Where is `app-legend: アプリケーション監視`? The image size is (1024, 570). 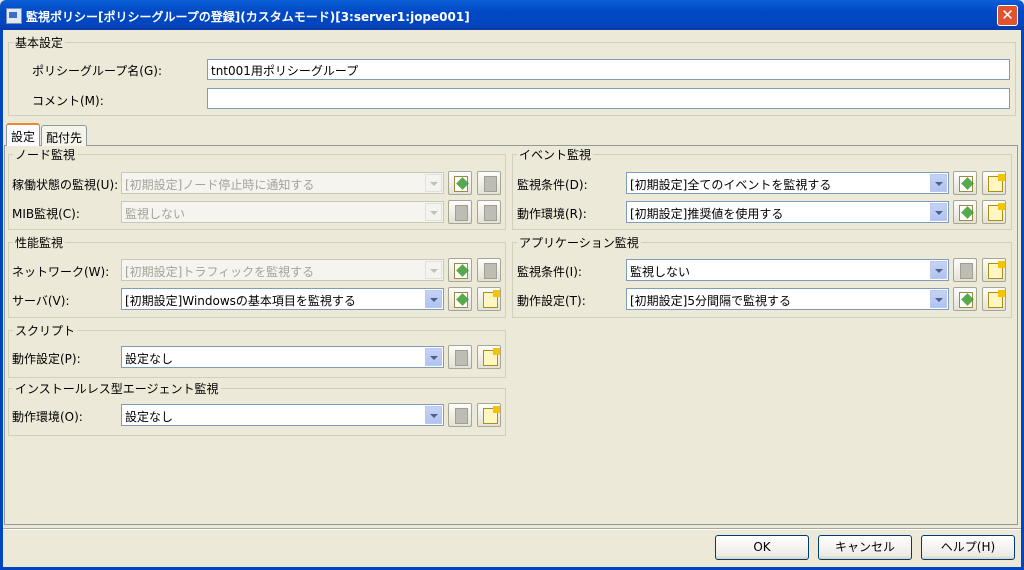 app-legend: アプリケーション監視 is located at coordinates (579, 243).